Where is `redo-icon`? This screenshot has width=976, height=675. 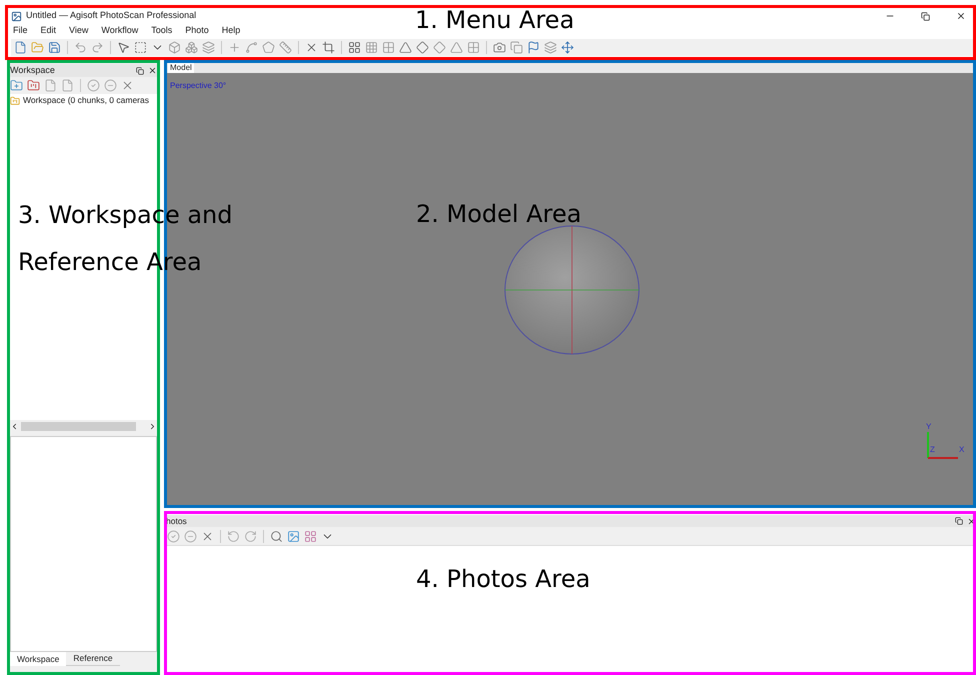
redo-icon is located at coordinates (97, 47).